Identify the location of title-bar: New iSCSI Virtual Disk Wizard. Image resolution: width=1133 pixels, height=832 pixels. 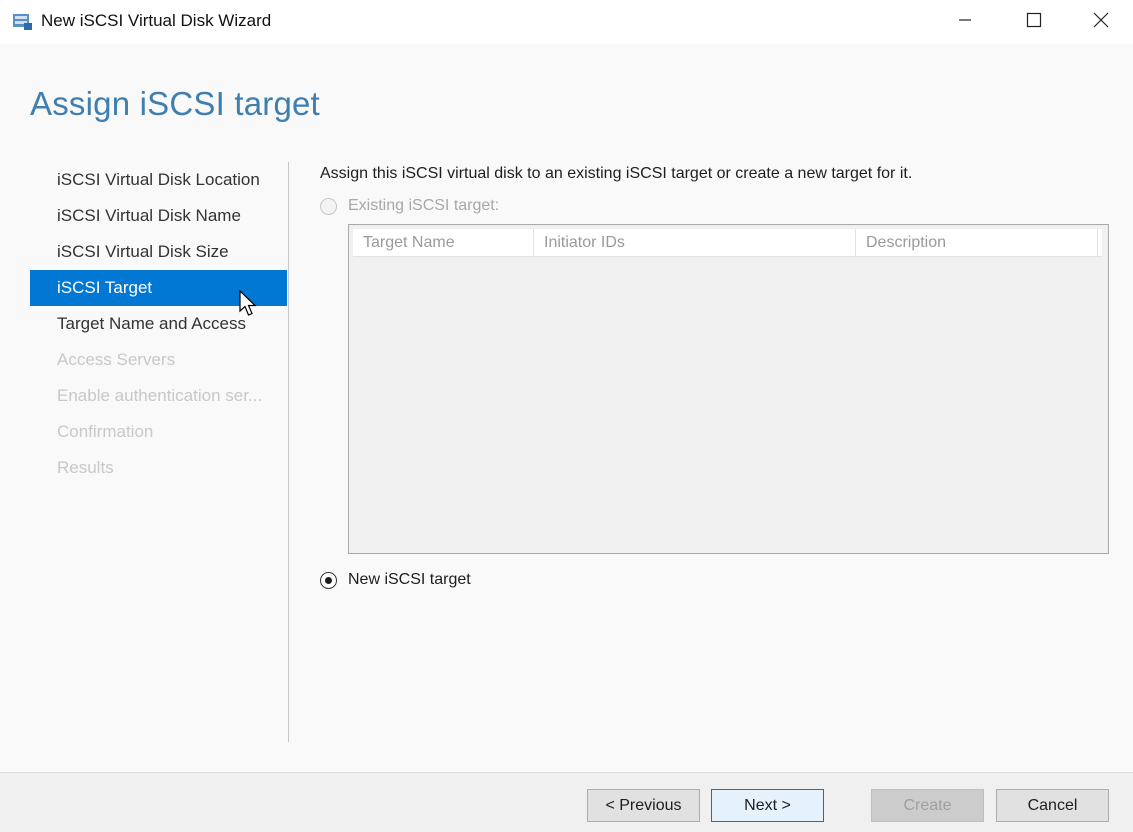
(566, 22).